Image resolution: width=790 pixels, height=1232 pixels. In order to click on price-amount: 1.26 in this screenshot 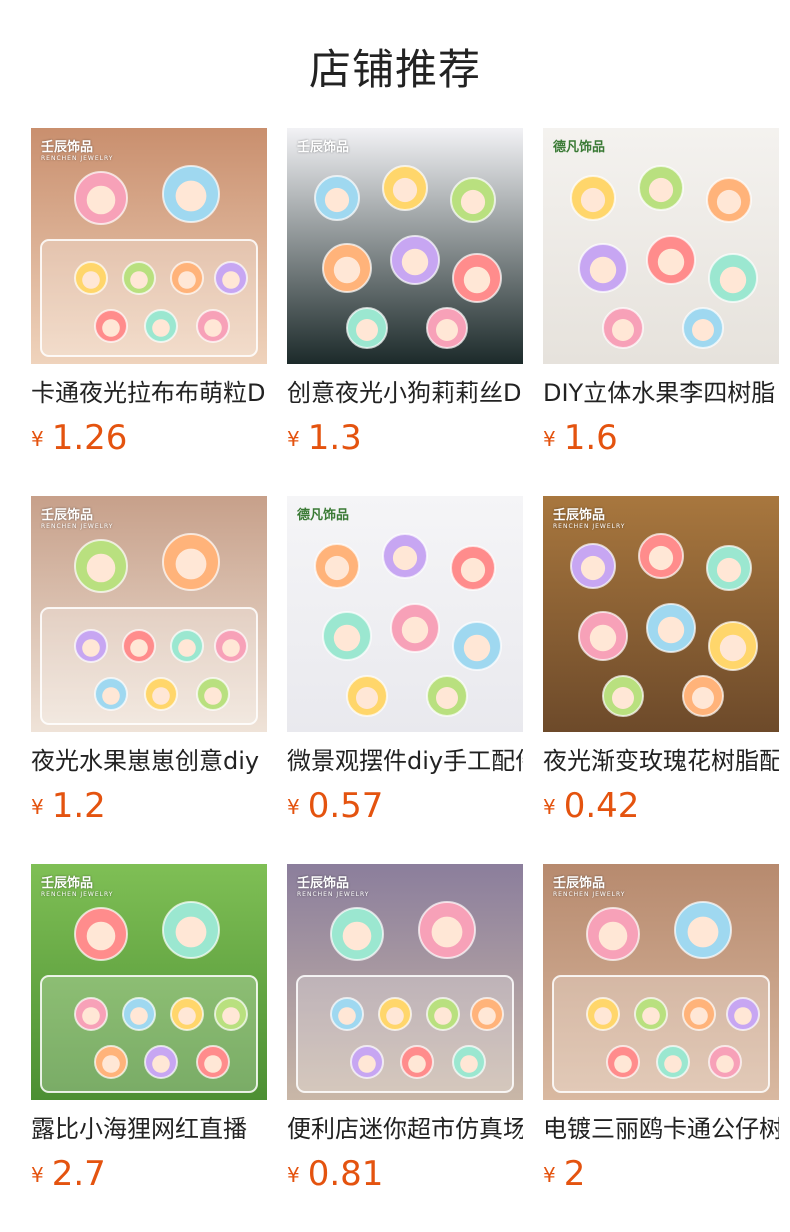, I will do `click(89, 438)`.